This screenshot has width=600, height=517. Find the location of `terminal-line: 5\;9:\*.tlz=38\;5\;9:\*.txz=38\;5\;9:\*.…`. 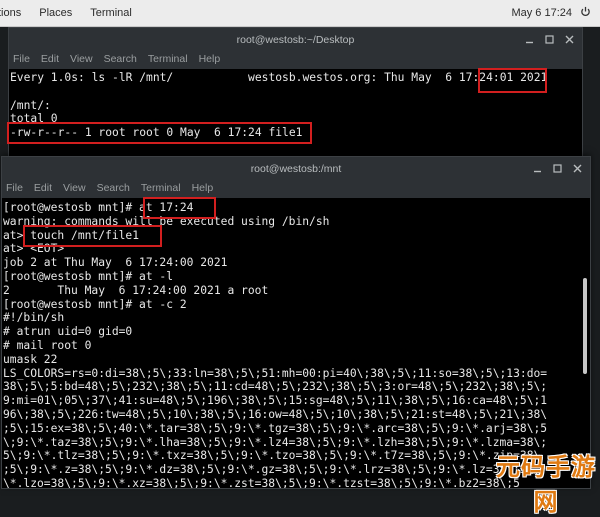

terminal-line: 5\;9:\*.tlz=38\;5\;9:\*.txz=38\;5\;9:\*.… is located at coordinates (272, 456).